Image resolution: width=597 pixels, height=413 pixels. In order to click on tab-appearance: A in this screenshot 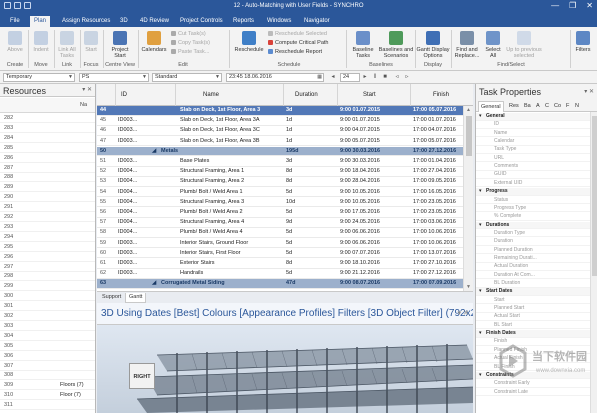, I will do `click(538, 106)`.